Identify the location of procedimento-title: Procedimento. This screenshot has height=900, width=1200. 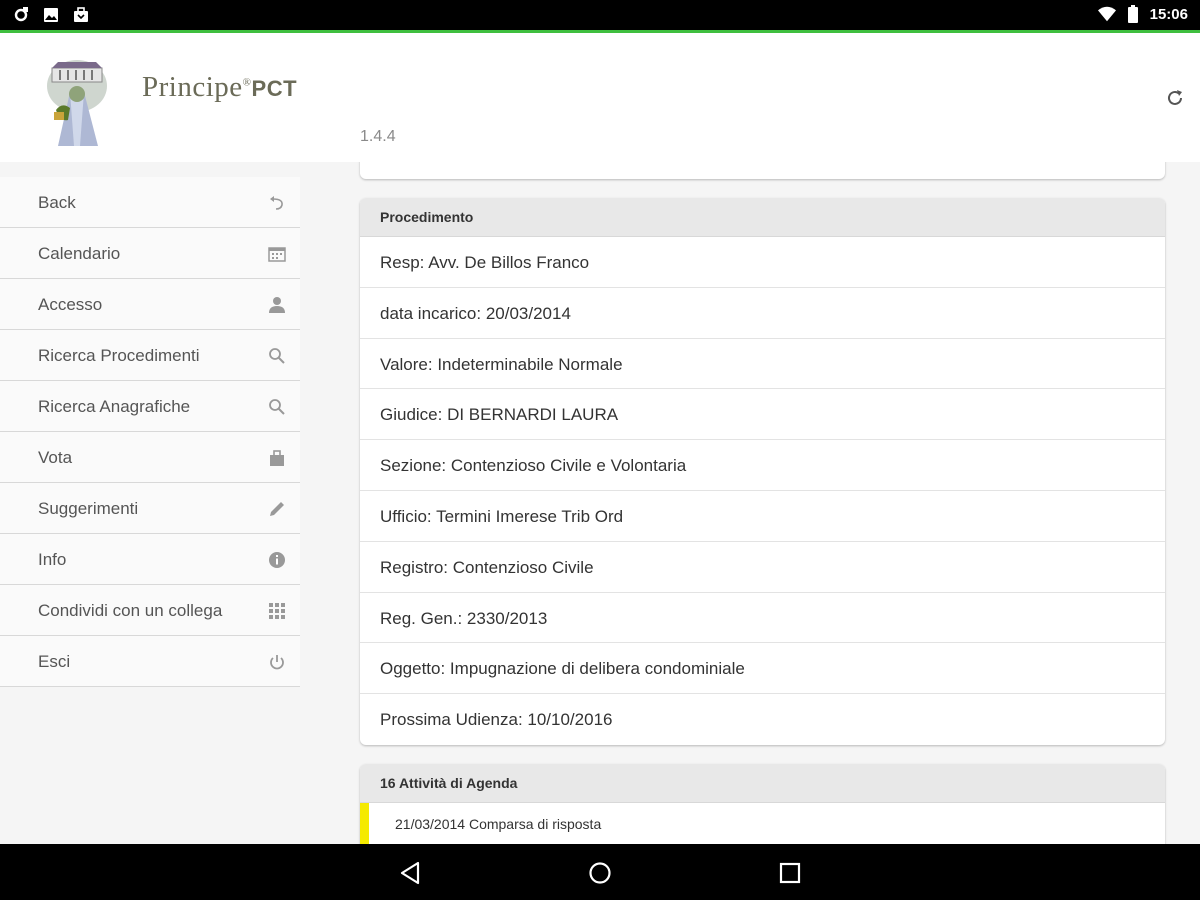
(762, 217).